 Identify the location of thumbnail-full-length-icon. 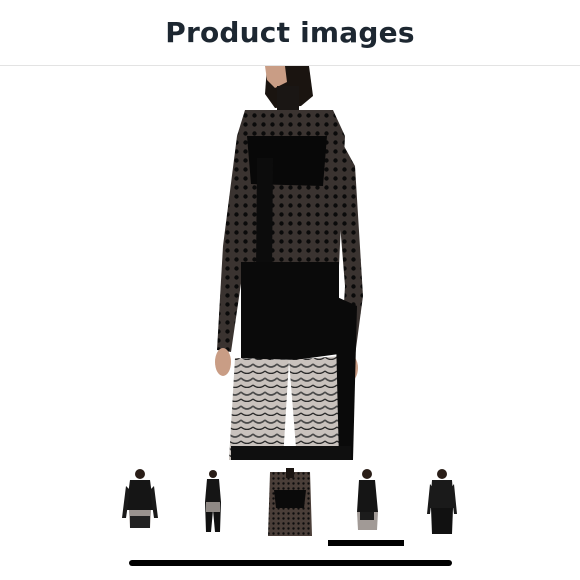
(213, 501).